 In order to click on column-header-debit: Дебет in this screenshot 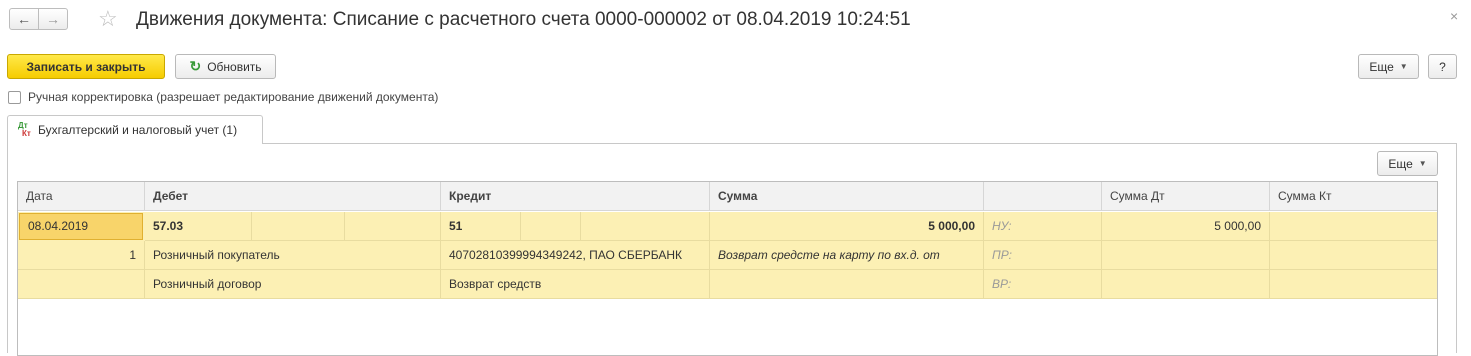, I will do `click(293, 196)`.